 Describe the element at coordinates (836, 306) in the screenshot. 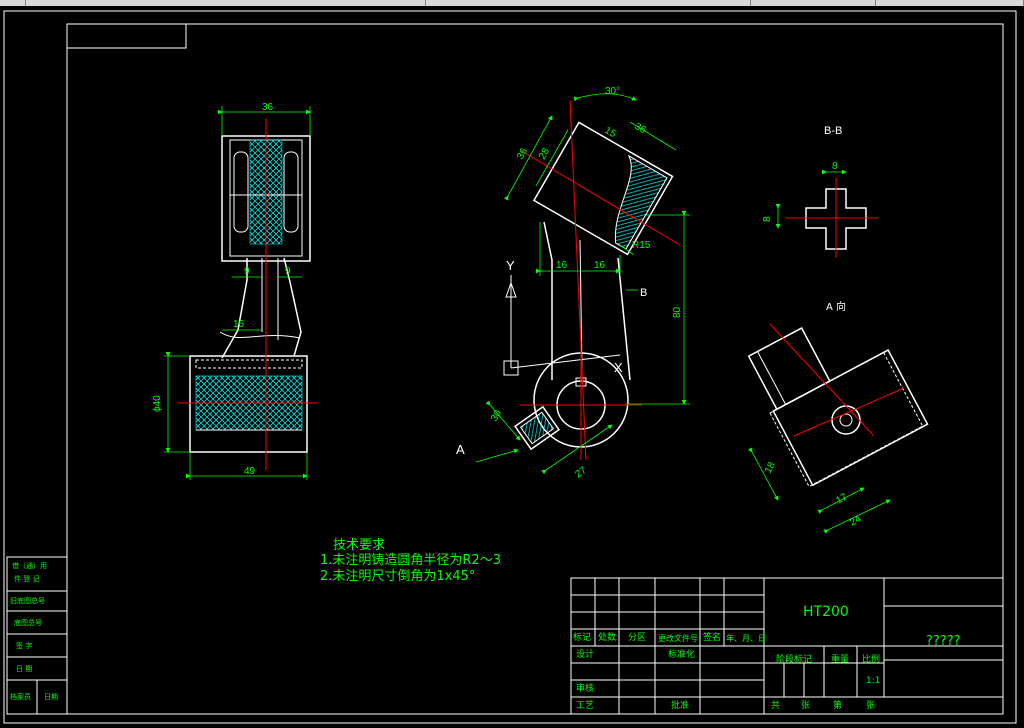

I see `view-a-title: A 向` at that location.